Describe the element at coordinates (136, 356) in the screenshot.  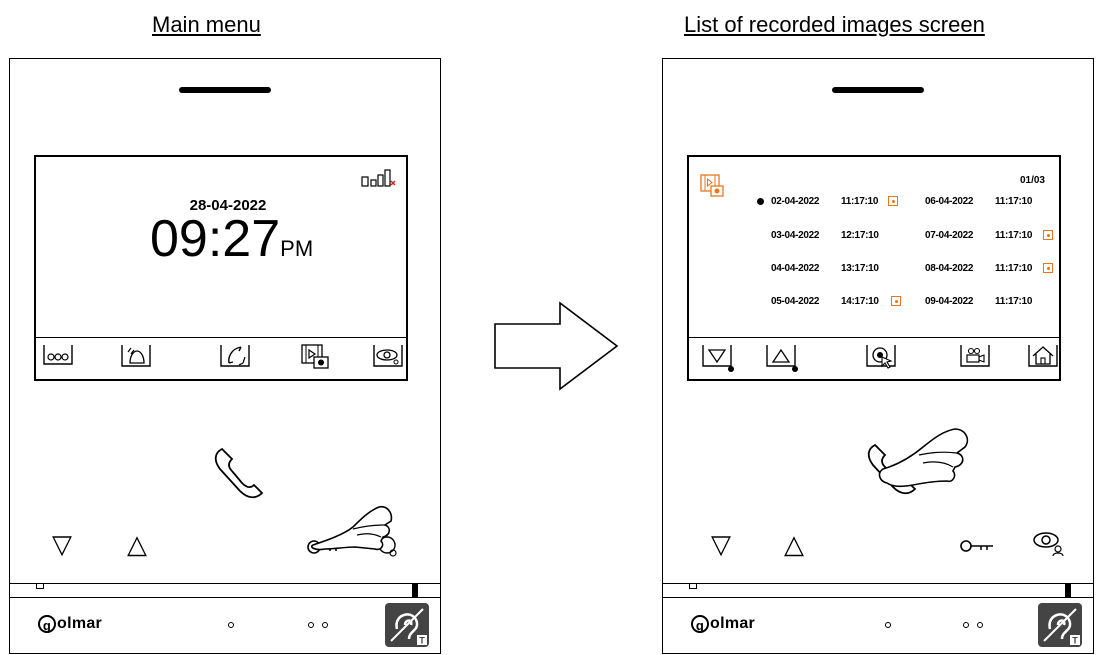
I see `doorbell-icon` at that location.